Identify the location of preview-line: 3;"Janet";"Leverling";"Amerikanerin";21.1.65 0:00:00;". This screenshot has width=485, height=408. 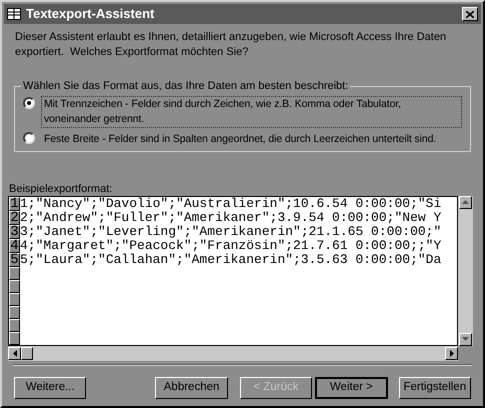
(231, 232).